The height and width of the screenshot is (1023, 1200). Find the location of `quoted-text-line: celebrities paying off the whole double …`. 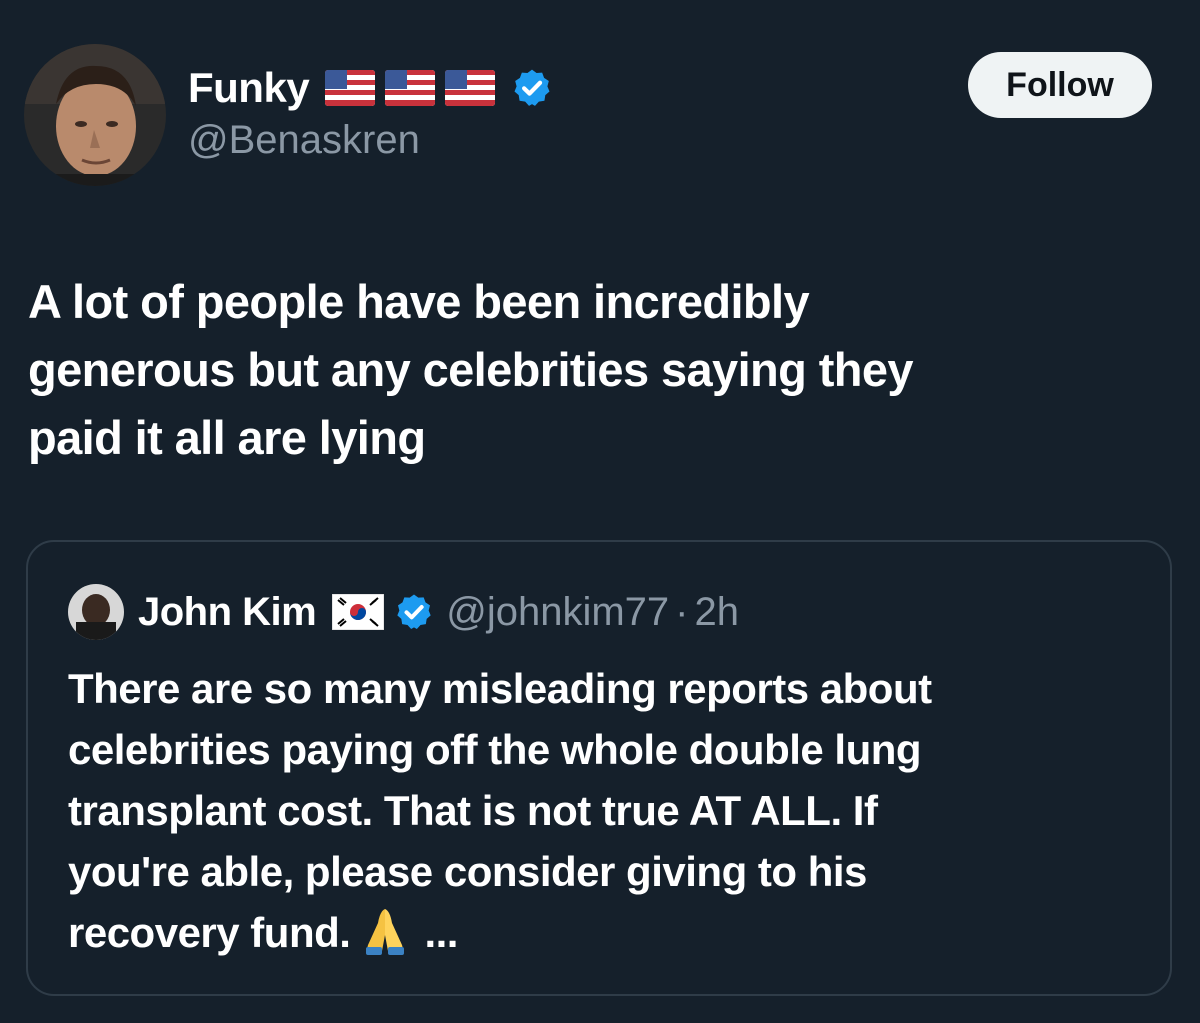

quoted-text-line: celebrities paying off the whole double … is located at coordinates (495, 749).